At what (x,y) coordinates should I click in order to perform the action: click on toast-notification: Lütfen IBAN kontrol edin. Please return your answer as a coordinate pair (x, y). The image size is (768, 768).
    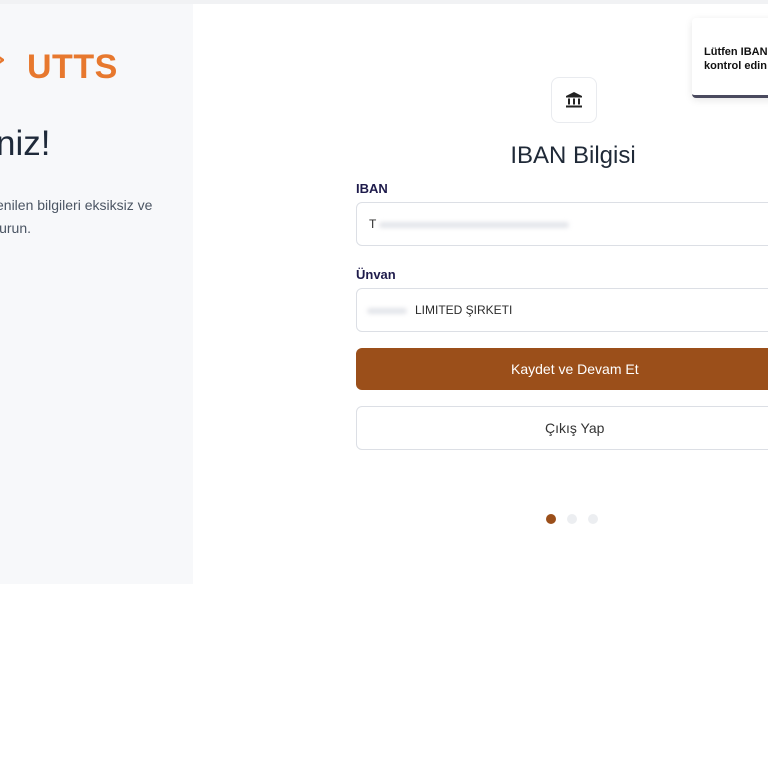
    Looking at the image, I should click on (730, 58).